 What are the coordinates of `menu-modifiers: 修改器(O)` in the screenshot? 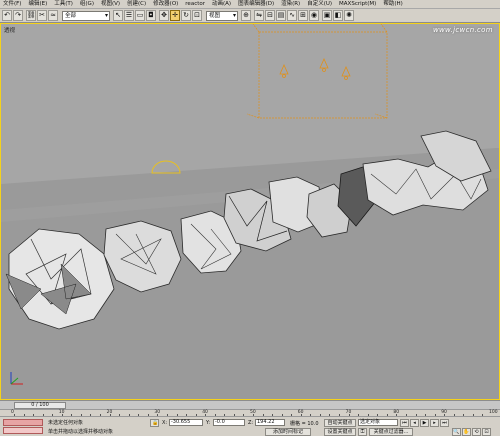 It's located at (165, 4).